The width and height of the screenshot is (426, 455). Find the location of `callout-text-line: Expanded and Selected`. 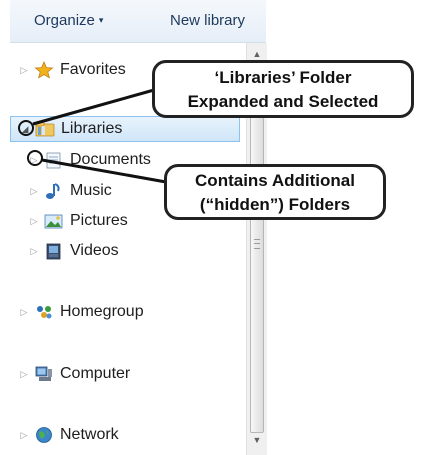

callout-text-line: Expanded and Selected is located at coordinates (283, 101).